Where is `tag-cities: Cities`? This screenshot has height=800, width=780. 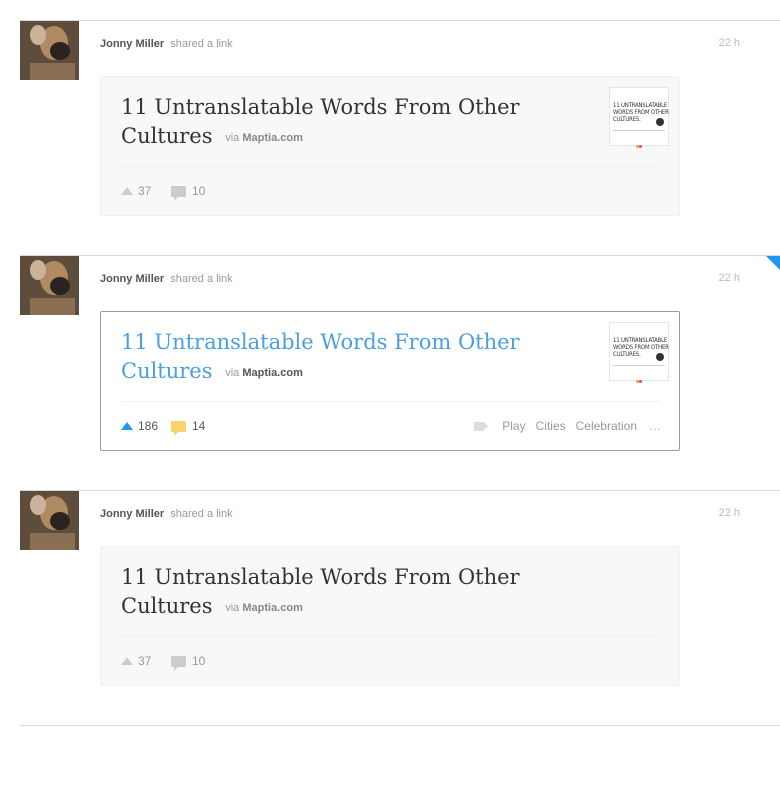
tag-cities: Cities is located at coordinates (551, 426).